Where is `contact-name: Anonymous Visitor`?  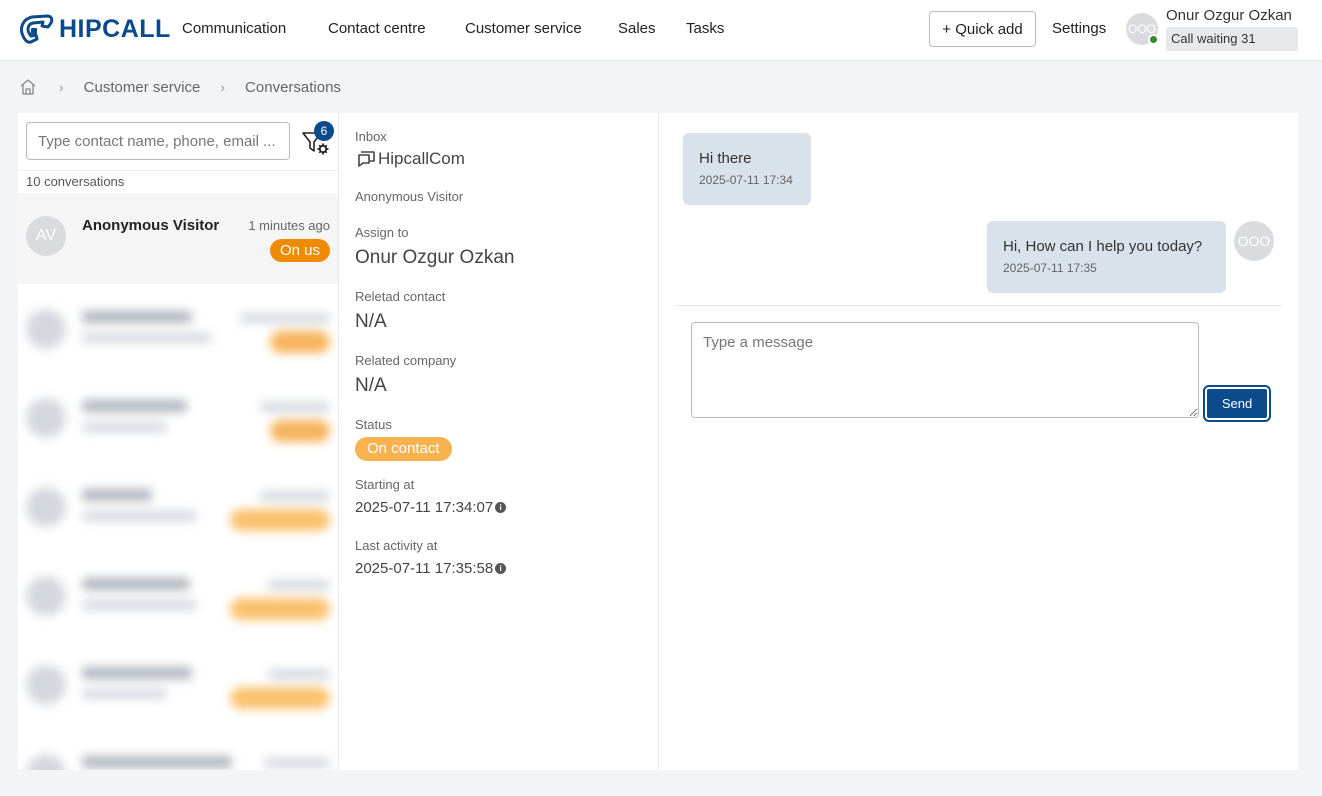 contact-name: Anonymous Visitor is located at coordinates (151, 225).